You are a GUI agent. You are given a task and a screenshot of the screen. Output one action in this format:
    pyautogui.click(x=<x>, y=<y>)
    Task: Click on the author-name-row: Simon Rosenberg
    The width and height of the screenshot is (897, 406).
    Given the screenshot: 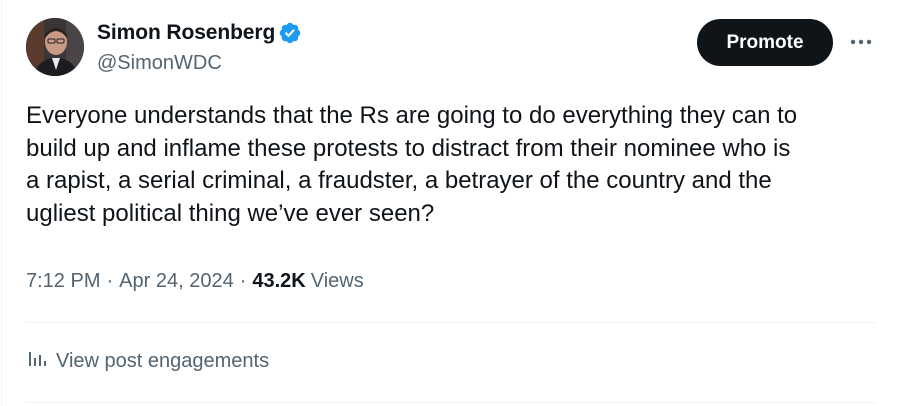 What is the action you would take?
    pyautogui.click(x=199, y=33)
    